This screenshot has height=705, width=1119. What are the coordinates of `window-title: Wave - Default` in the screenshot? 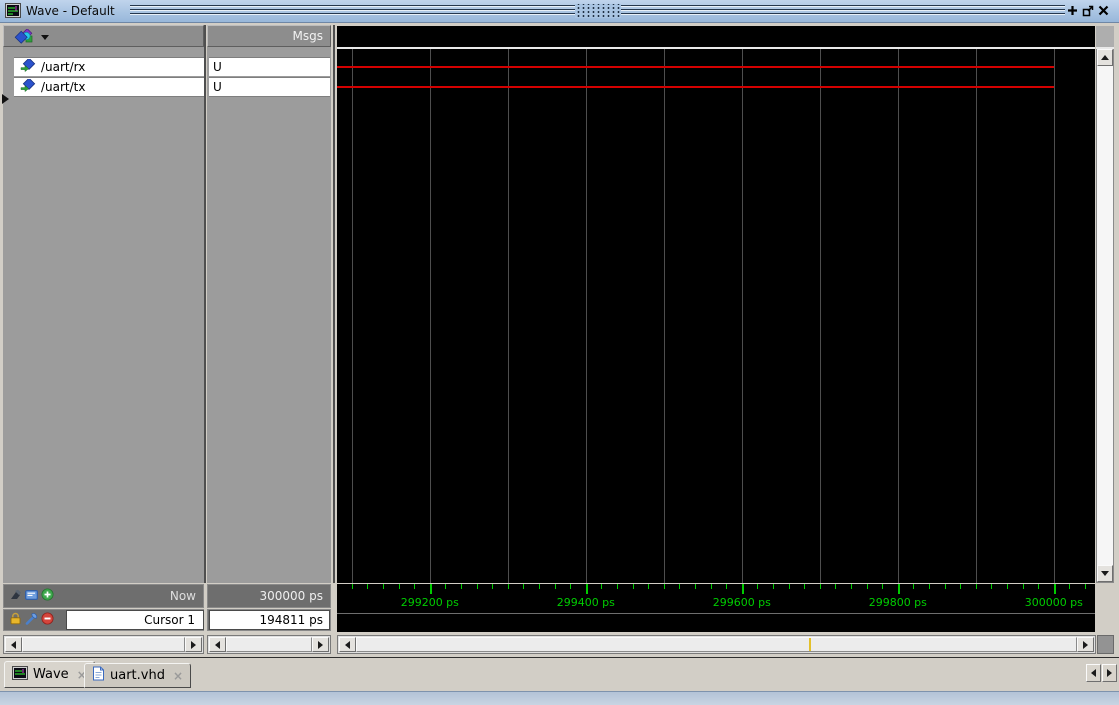 It's located at (70, 11).